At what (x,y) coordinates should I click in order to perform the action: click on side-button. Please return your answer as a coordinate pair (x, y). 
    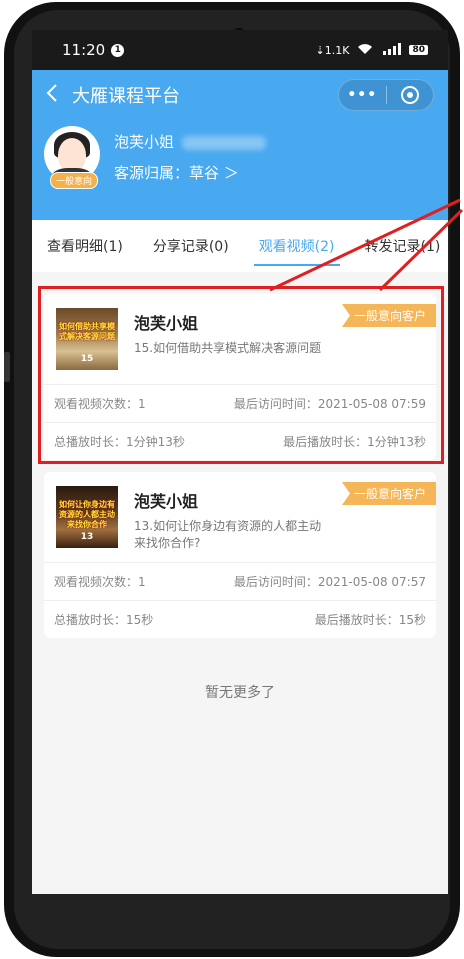
    Looking at the image, I should click on (7, 367).